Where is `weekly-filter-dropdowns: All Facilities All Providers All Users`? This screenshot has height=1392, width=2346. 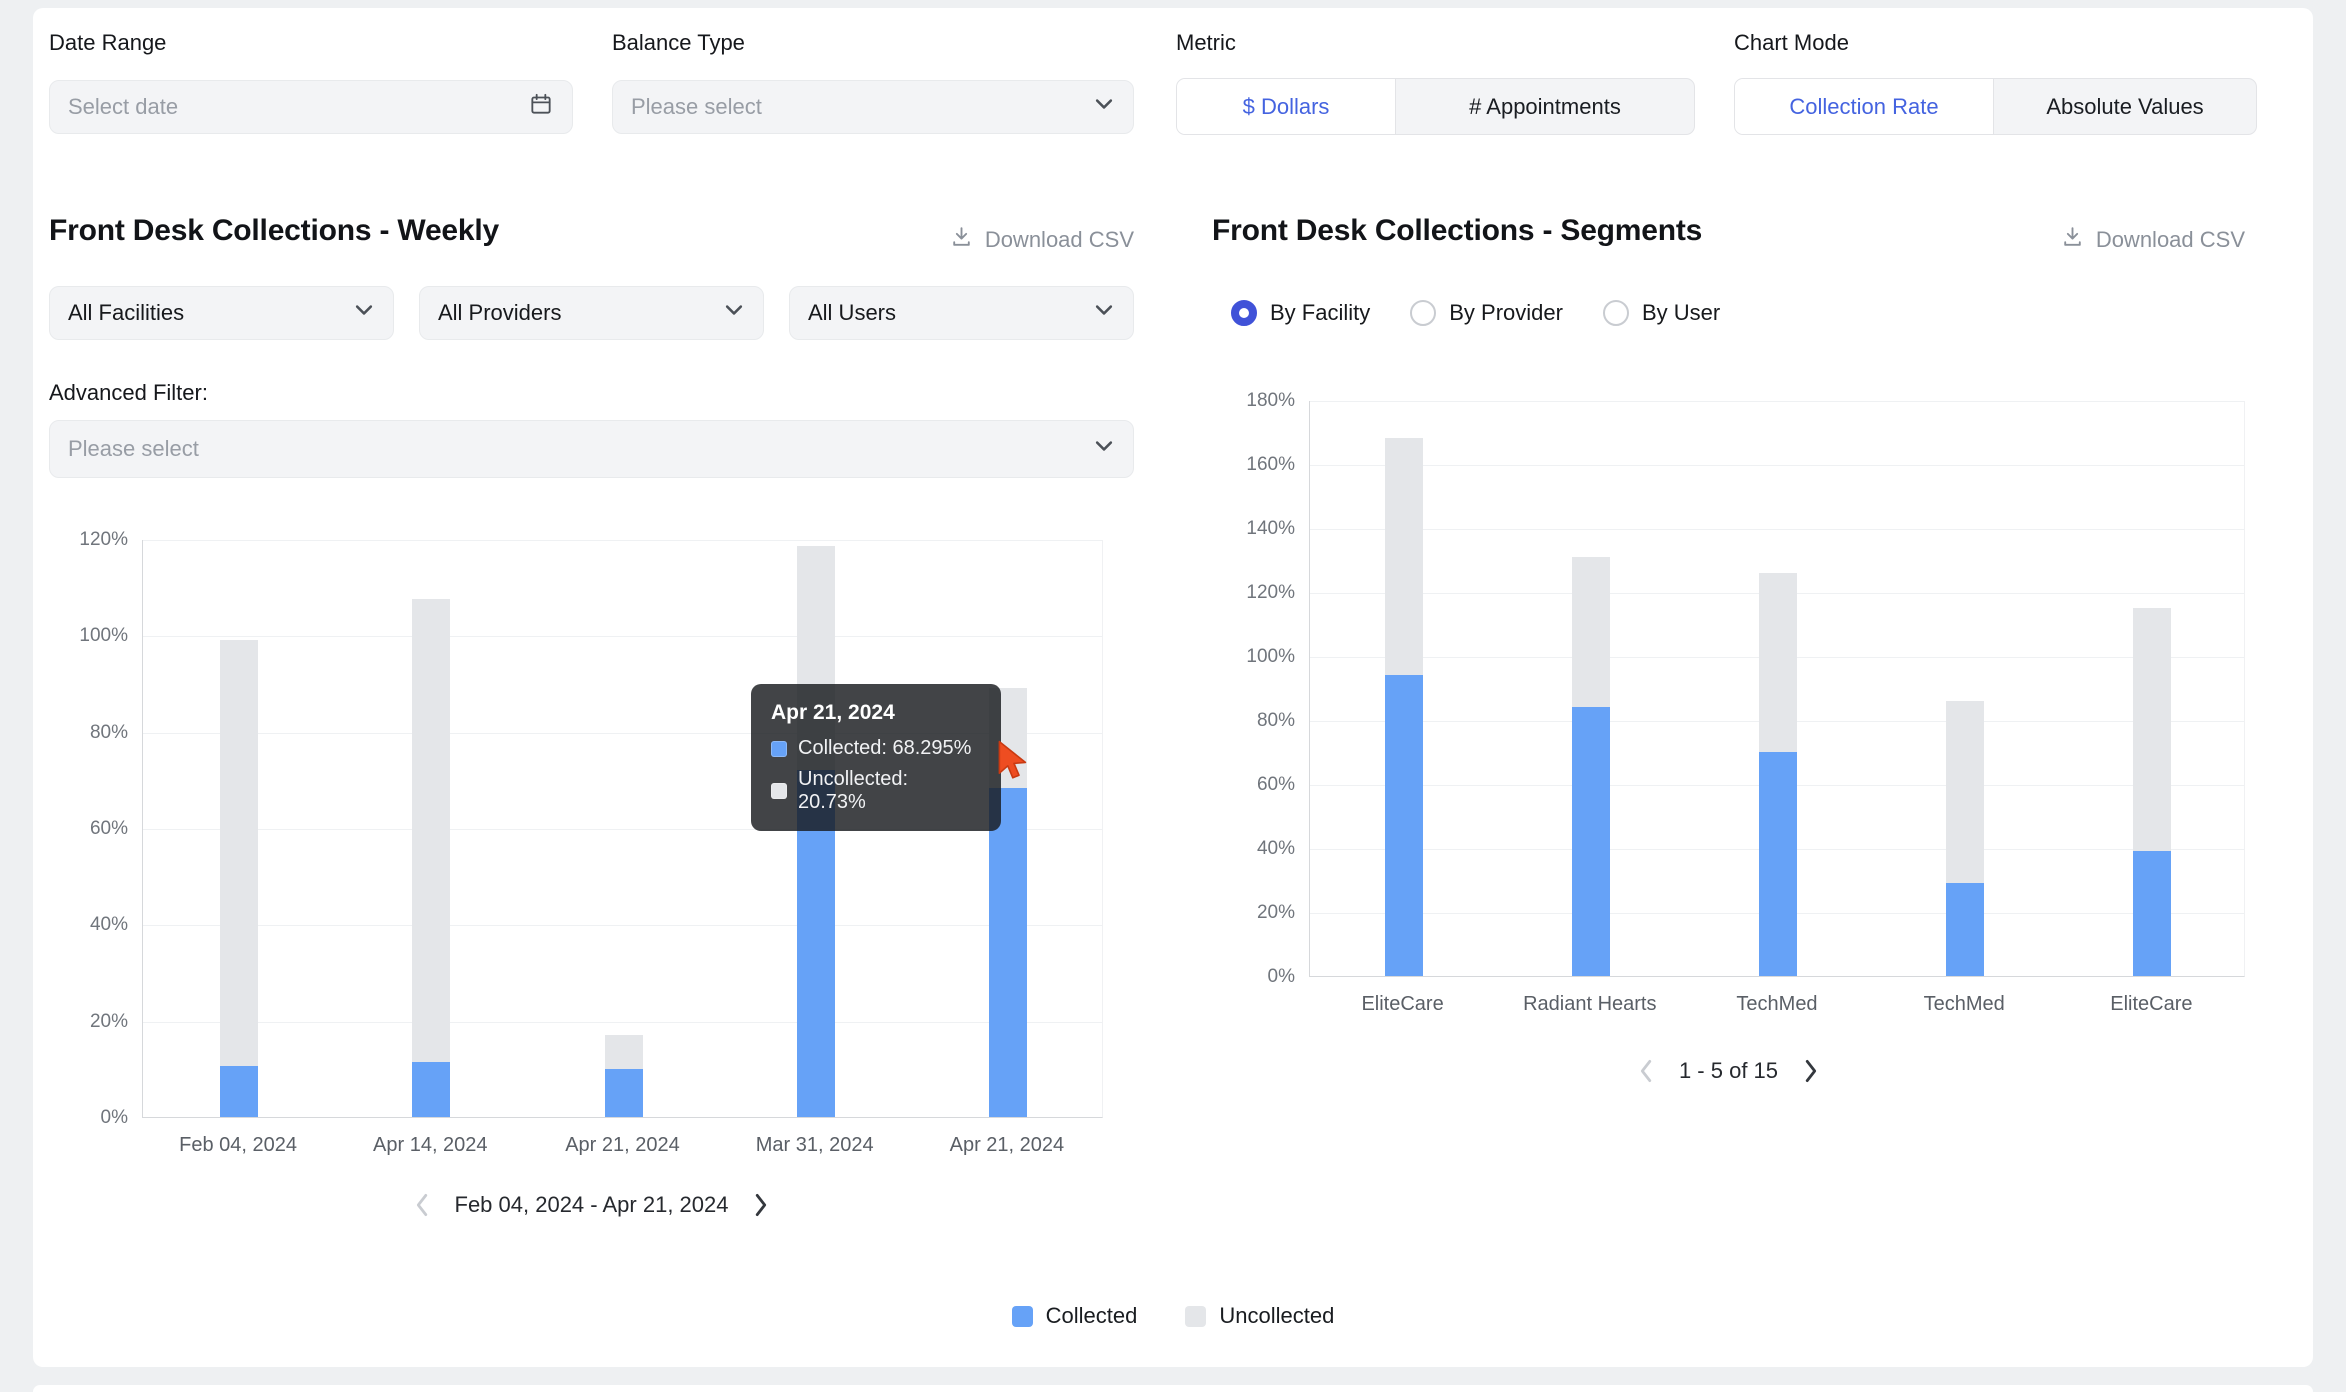
weekly-filter-dropdowns: All Facilities All Providers All Users is located at coordinates (591, 313).